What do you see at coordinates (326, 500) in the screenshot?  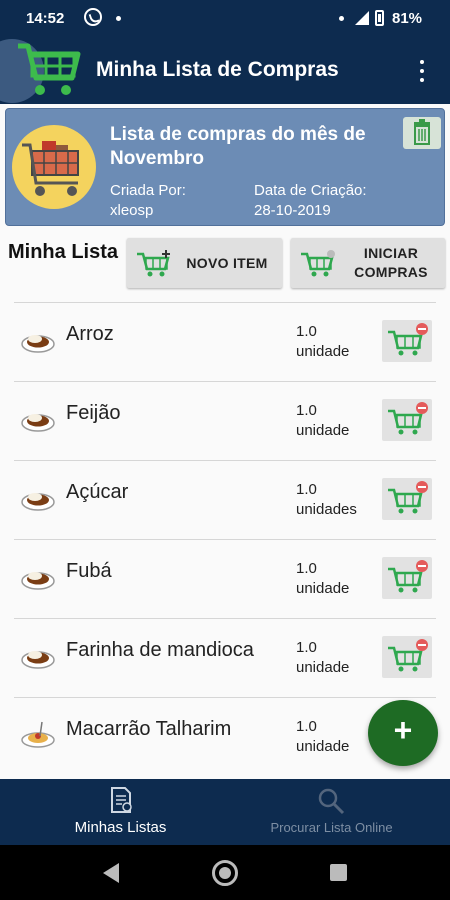 I see `item-quantity: 1.0 unidades` at bounding box center [326, 500].